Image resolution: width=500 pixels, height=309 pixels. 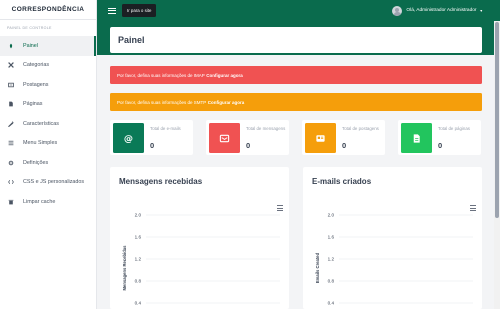 I want to click on sidebar-item-menu-simples: Menu Simples, so click(x=48, y=144).